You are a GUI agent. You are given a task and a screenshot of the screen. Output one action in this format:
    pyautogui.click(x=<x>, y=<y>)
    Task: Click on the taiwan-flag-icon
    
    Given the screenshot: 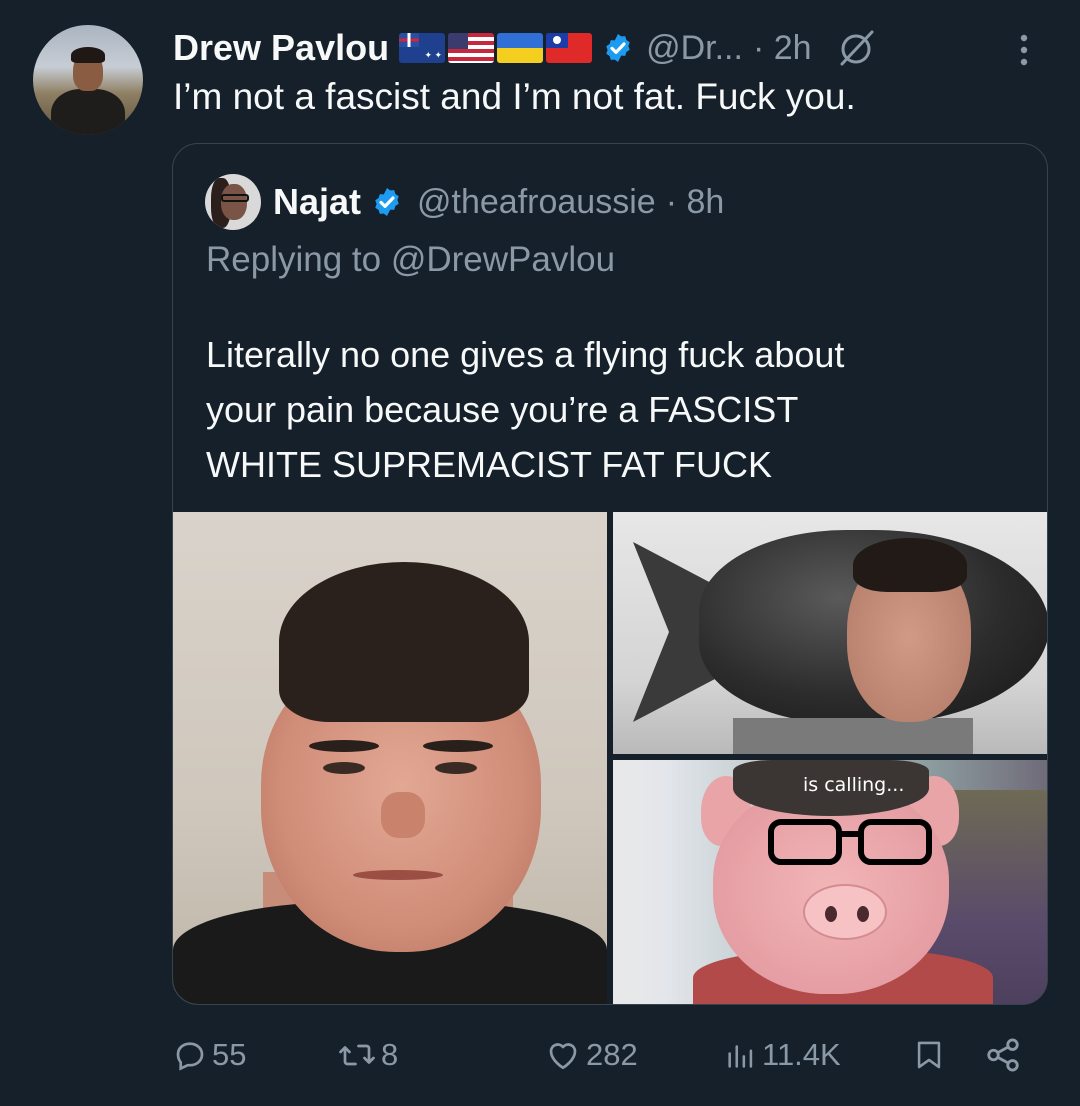 What is the action you would take?
    pyautogui.click(x=569, y=48)
    